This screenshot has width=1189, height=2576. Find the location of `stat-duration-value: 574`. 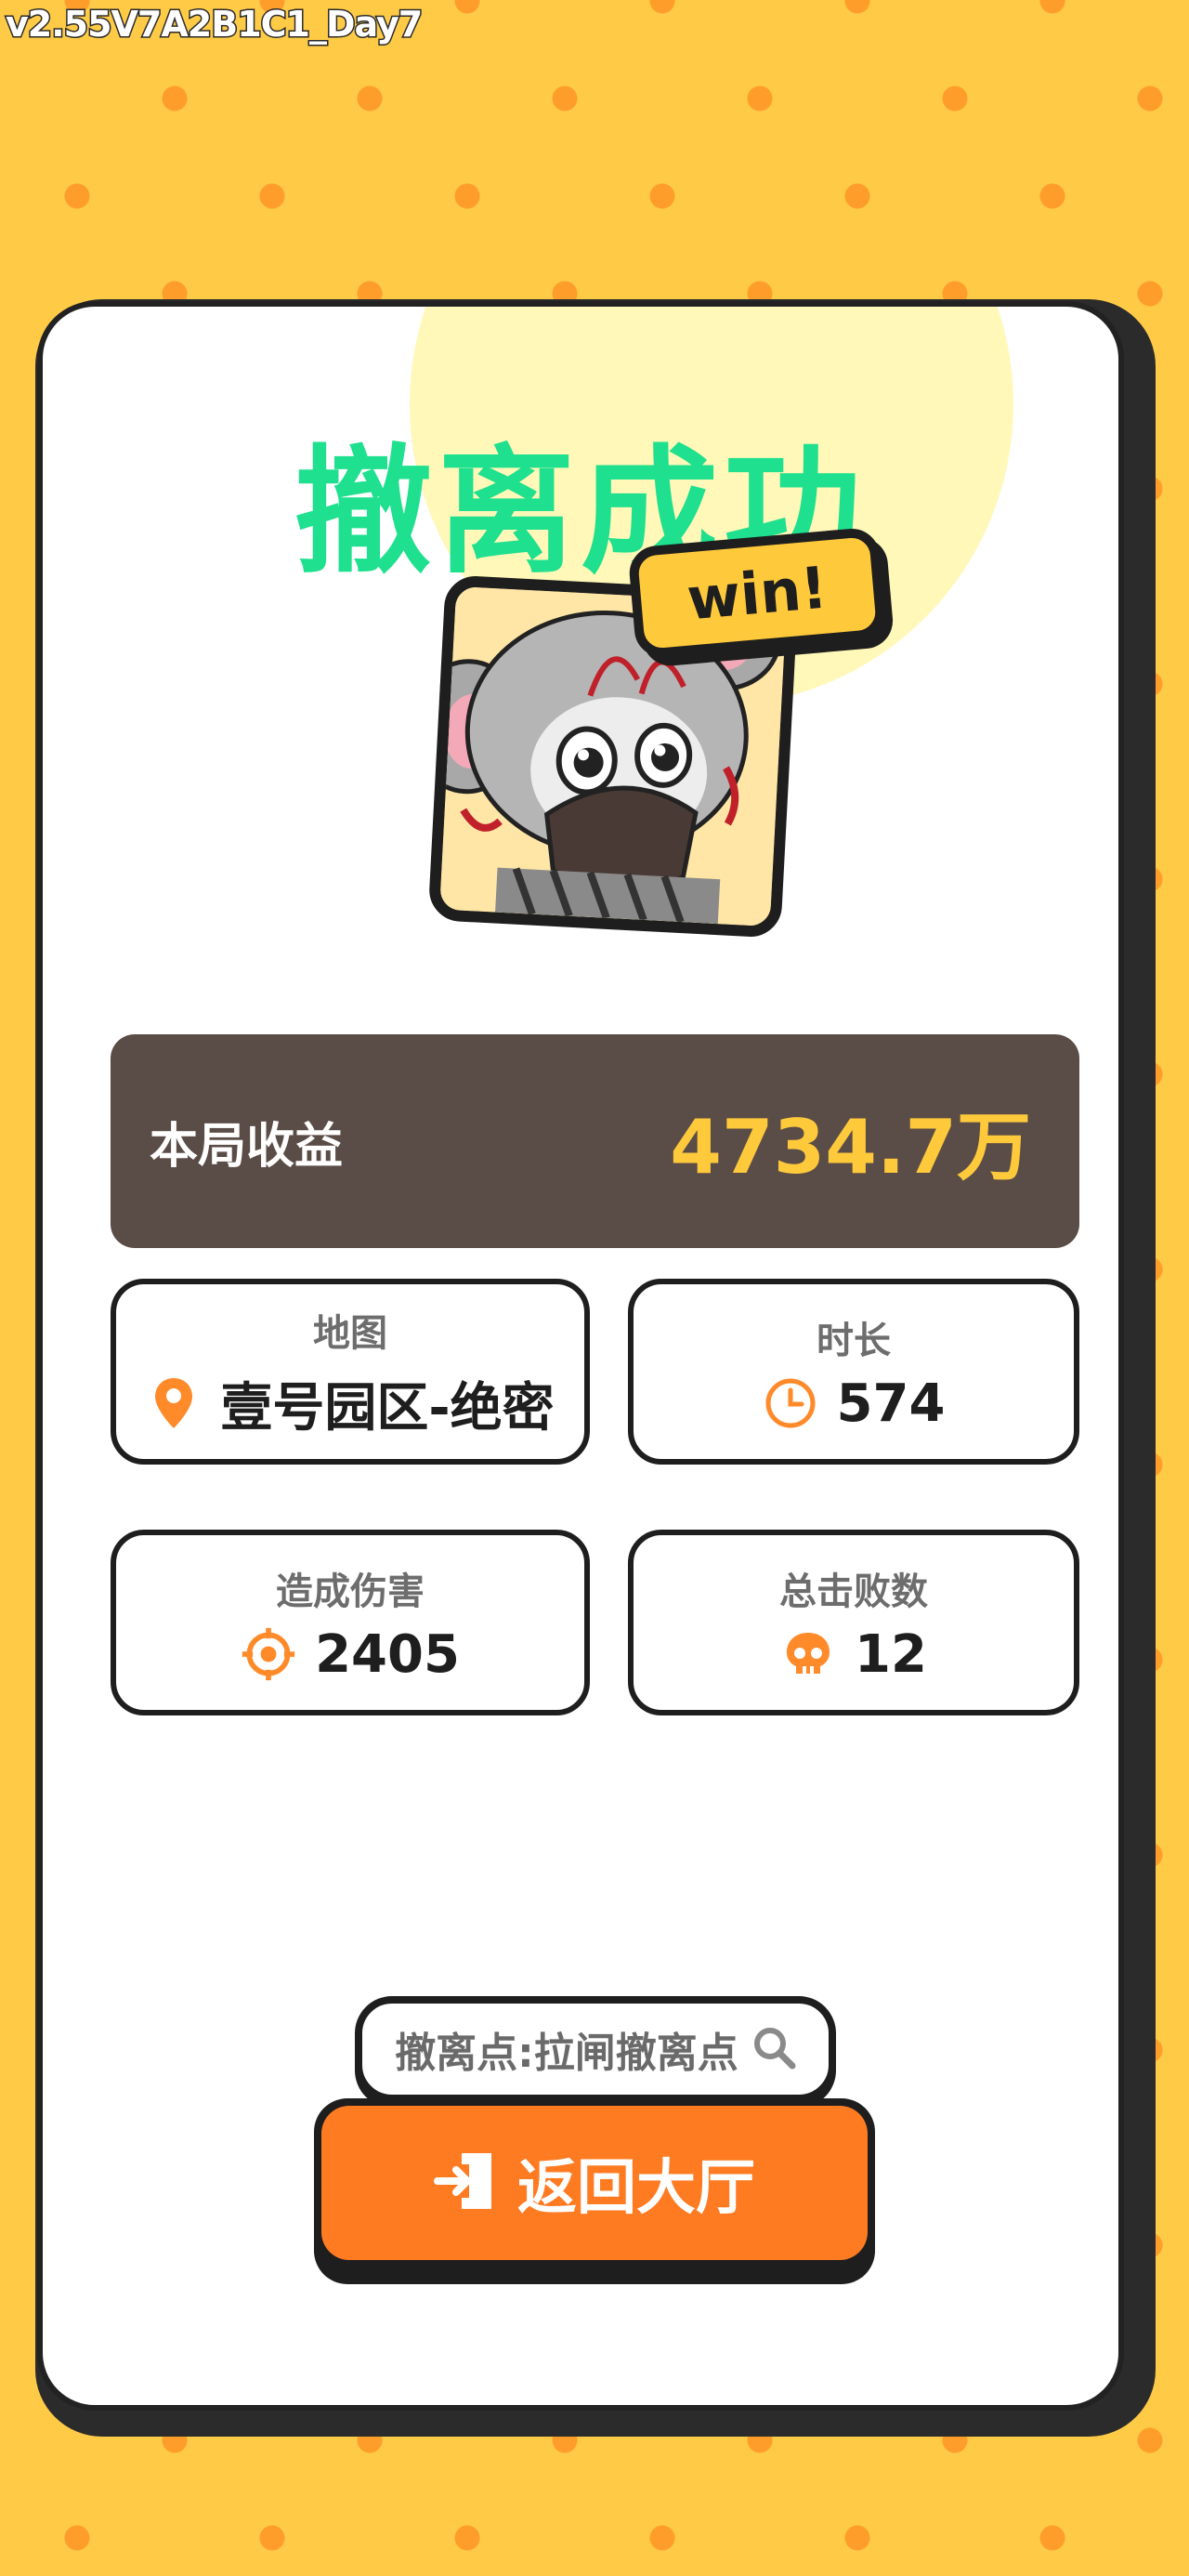

stat-duration-value: 574 is located at coordinates (891, 1403).